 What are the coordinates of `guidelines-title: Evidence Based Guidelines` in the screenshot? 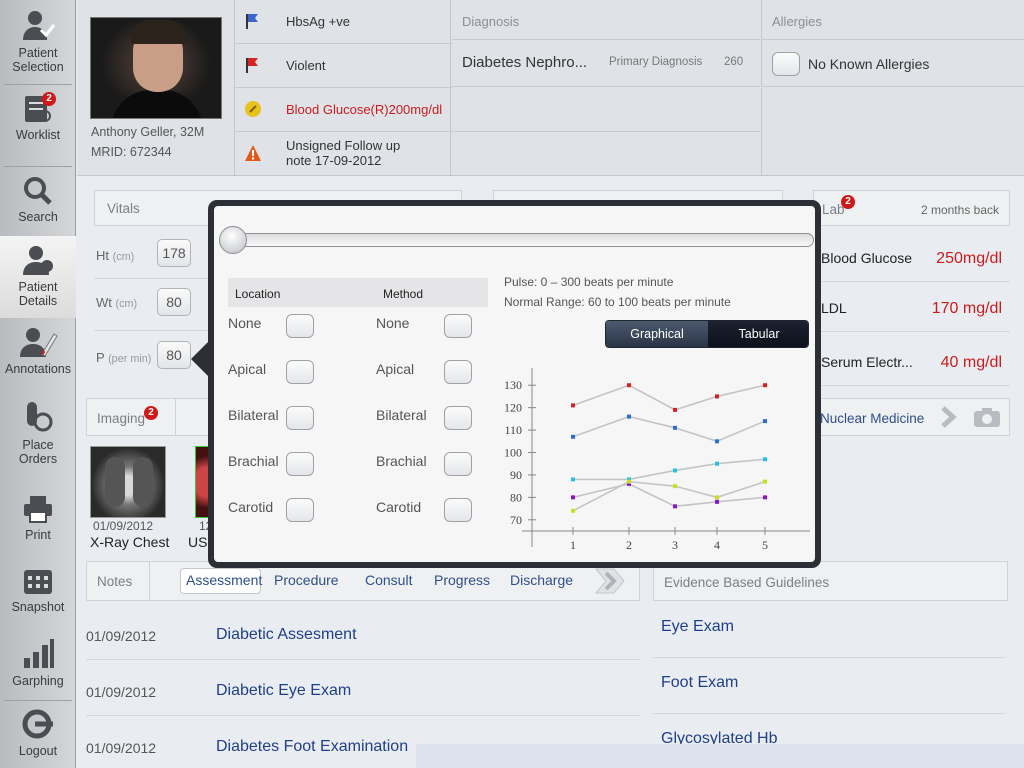 It's located at (747, 582).